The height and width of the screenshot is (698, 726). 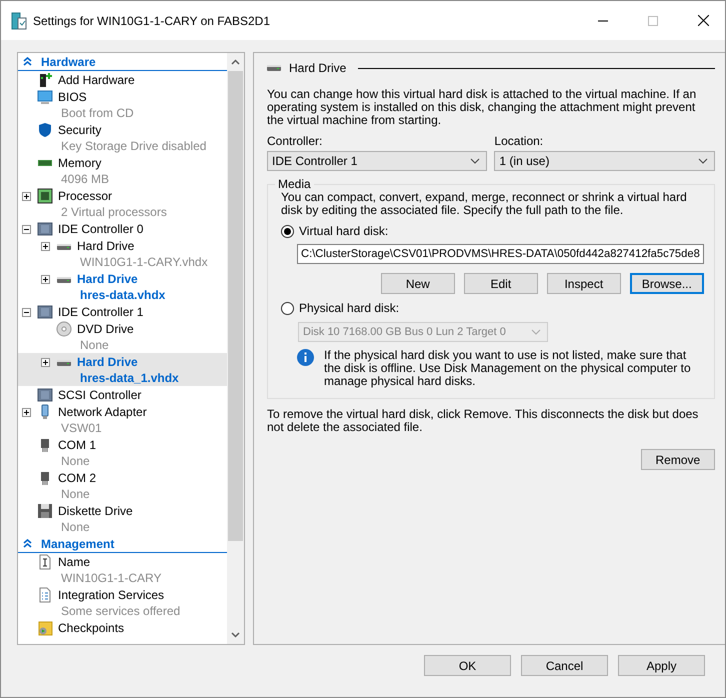 What do you see at coordinates (122, 104) in the screenshot?
I see `tree-item: BIOS Boot from CD` at bounding box center [122, 104].